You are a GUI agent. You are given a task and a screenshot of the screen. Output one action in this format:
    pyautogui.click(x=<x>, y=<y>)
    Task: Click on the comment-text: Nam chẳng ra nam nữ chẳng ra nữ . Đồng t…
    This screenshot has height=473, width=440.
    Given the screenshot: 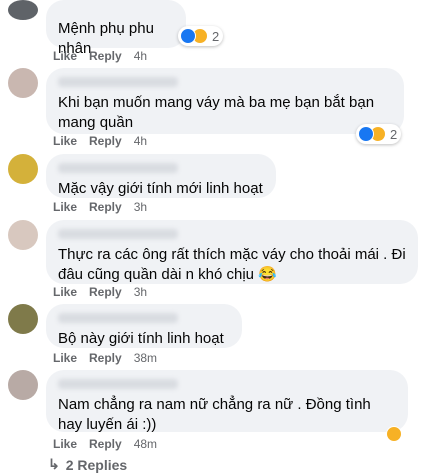 What is the action you would take?
    pyautogui.click(x=214, y=414)
    